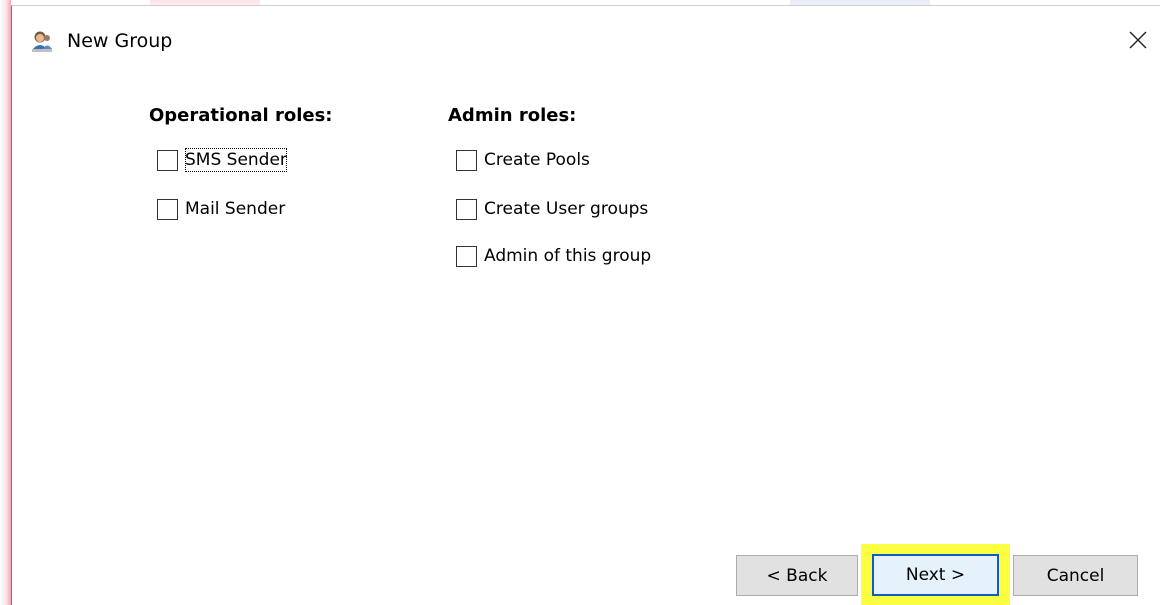 This screenshot has height=605, width=1160. What do you see at coordinates (241, 115) in the screenshot?
I see `operational-roles-heading: Operational roles:` at bounding box center [241, 115].